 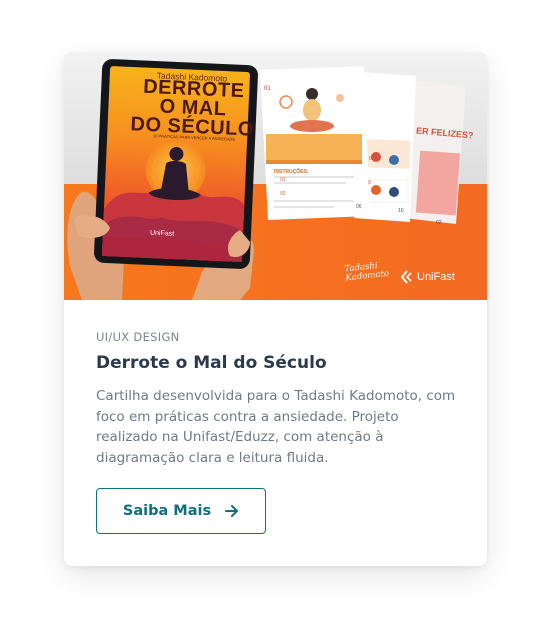 I want to click on unifast-logo: UniFast, so click(x=427, y=277).